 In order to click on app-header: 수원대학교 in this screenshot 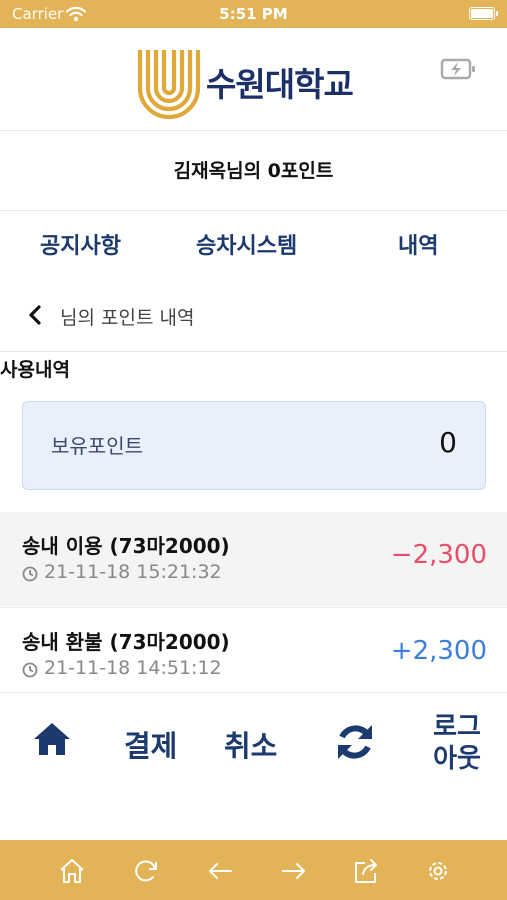, I will do `click(253, 79)`.